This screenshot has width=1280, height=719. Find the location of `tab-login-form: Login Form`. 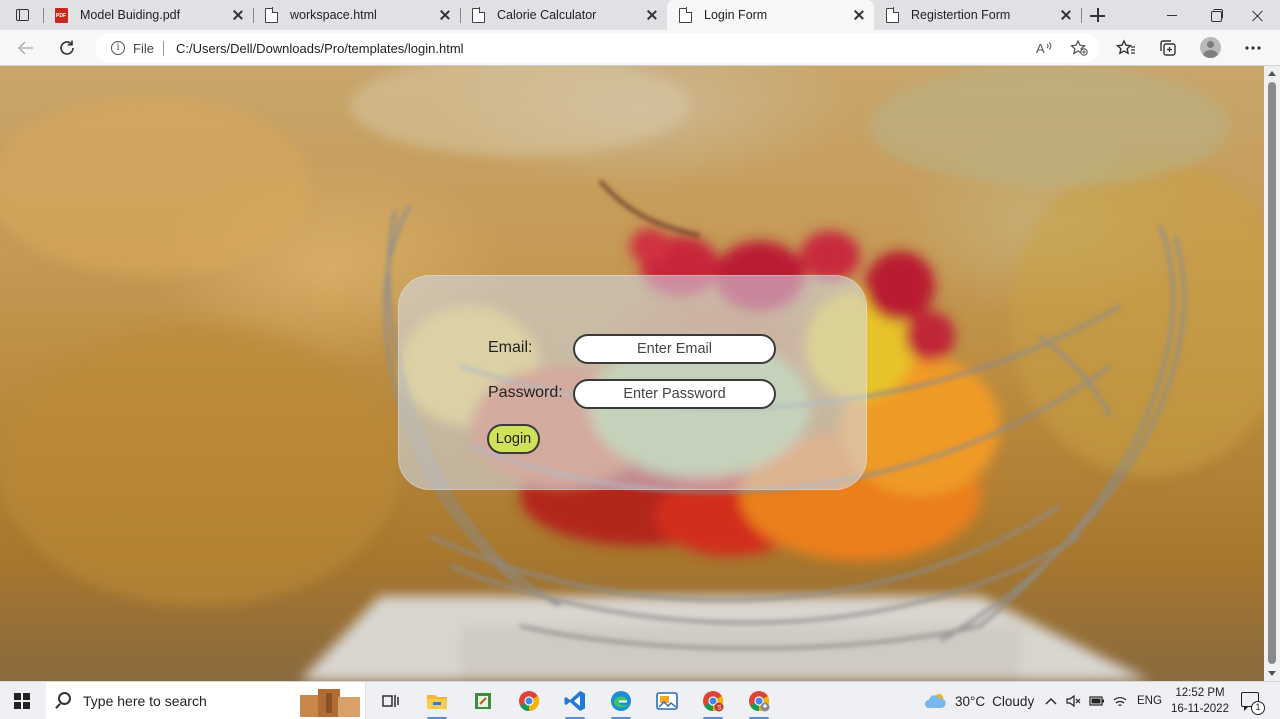

tab-login-form: Login Form is located at coordinates (770, 15).